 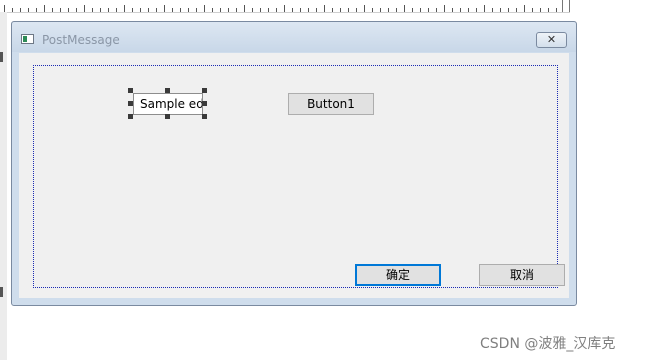 I want to click on button1: Button1, so click(x=331, y=104).